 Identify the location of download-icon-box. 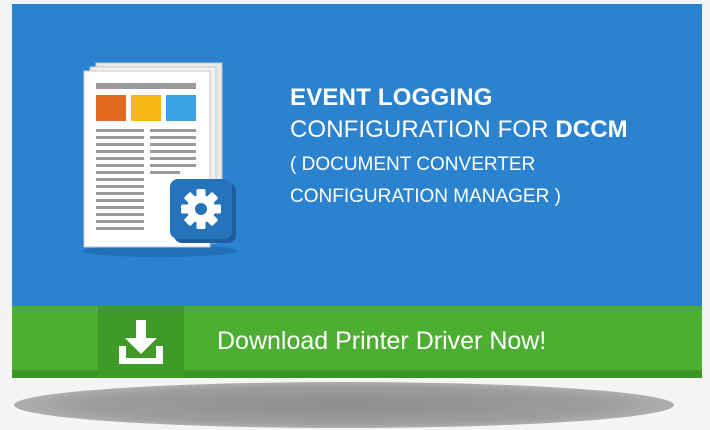
(141, 342).